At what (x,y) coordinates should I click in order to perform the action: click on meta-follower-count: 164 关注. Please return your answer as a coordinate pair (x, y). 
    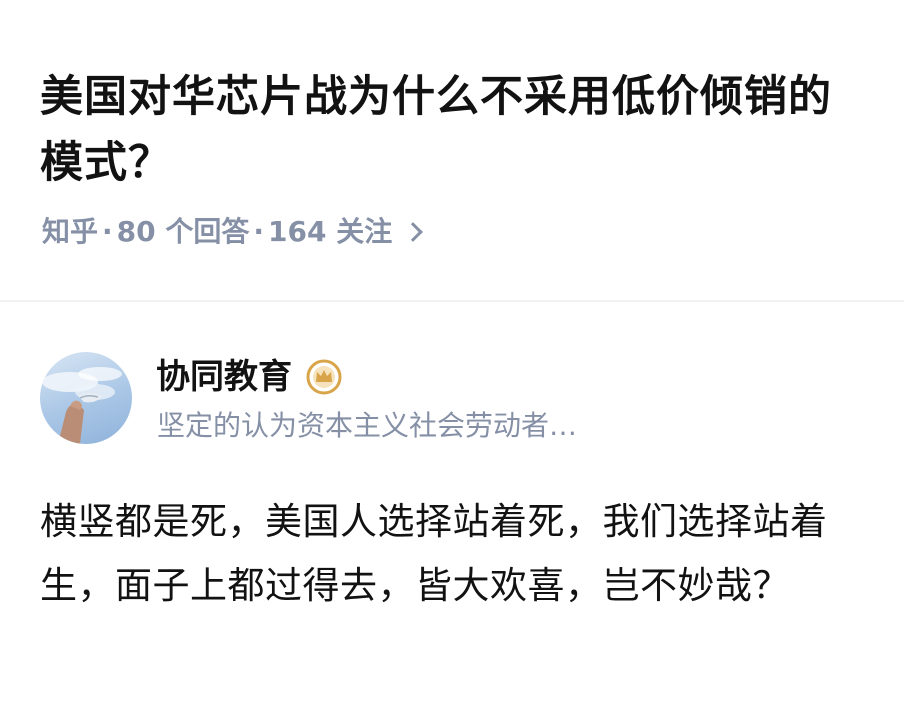
    Looking at the image, I should click on (330, 231).